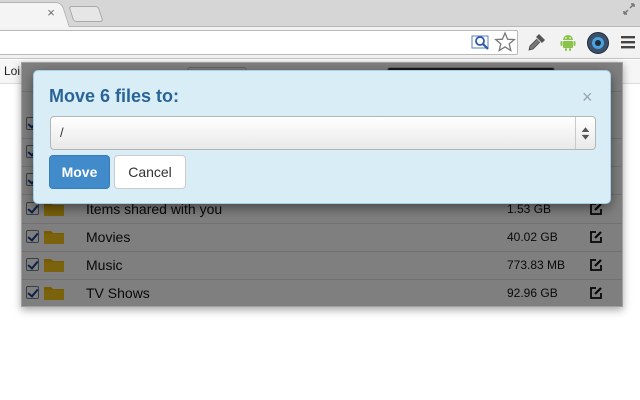 This screenshot has width=640, height=400. I want to click on tab-close-icon: ×, so click(51, 13).